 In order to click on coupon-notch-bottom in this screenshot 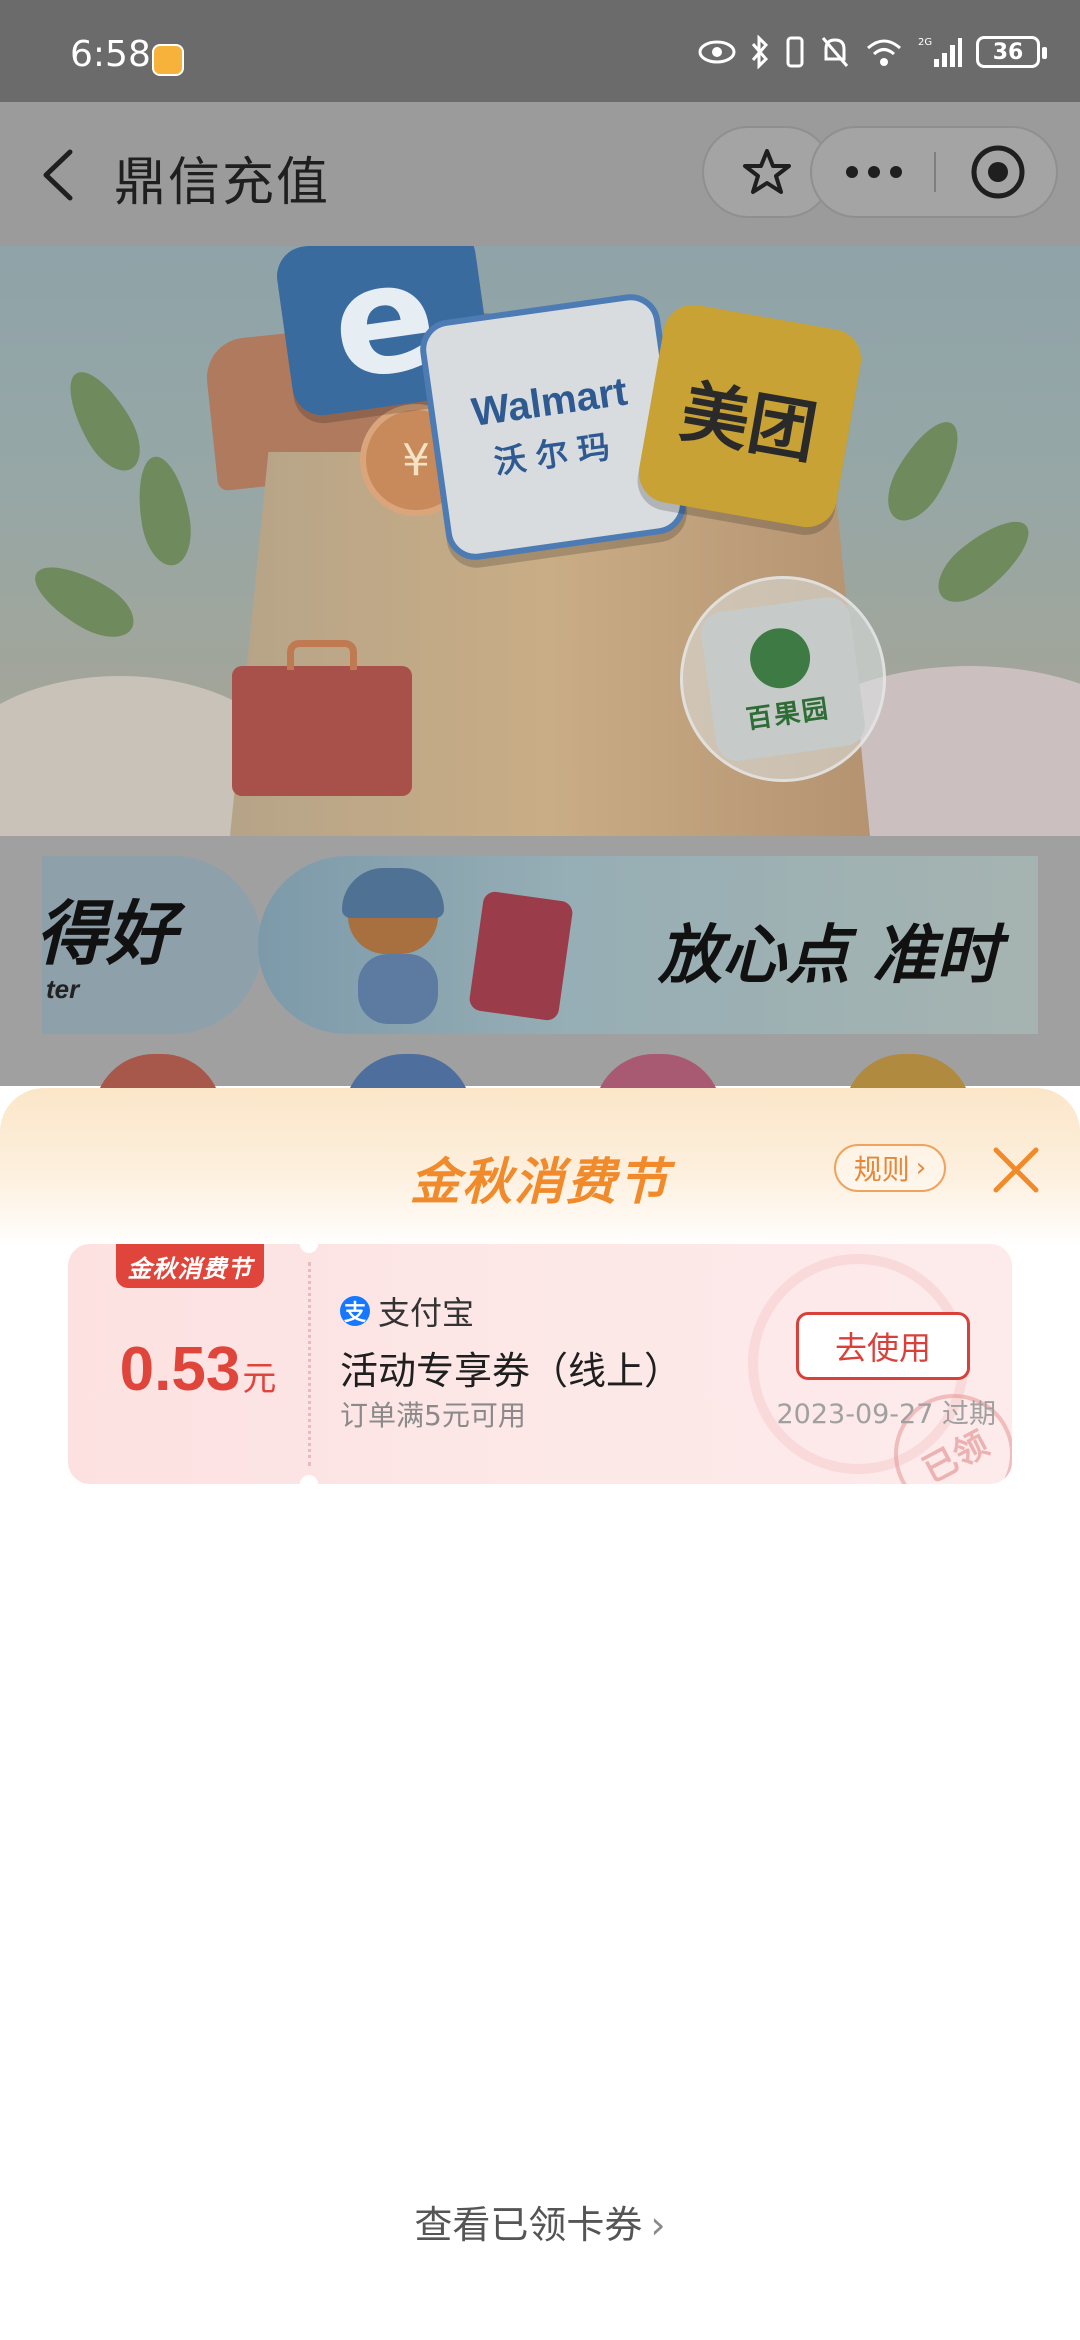, I will do `click(309, 1479)`.